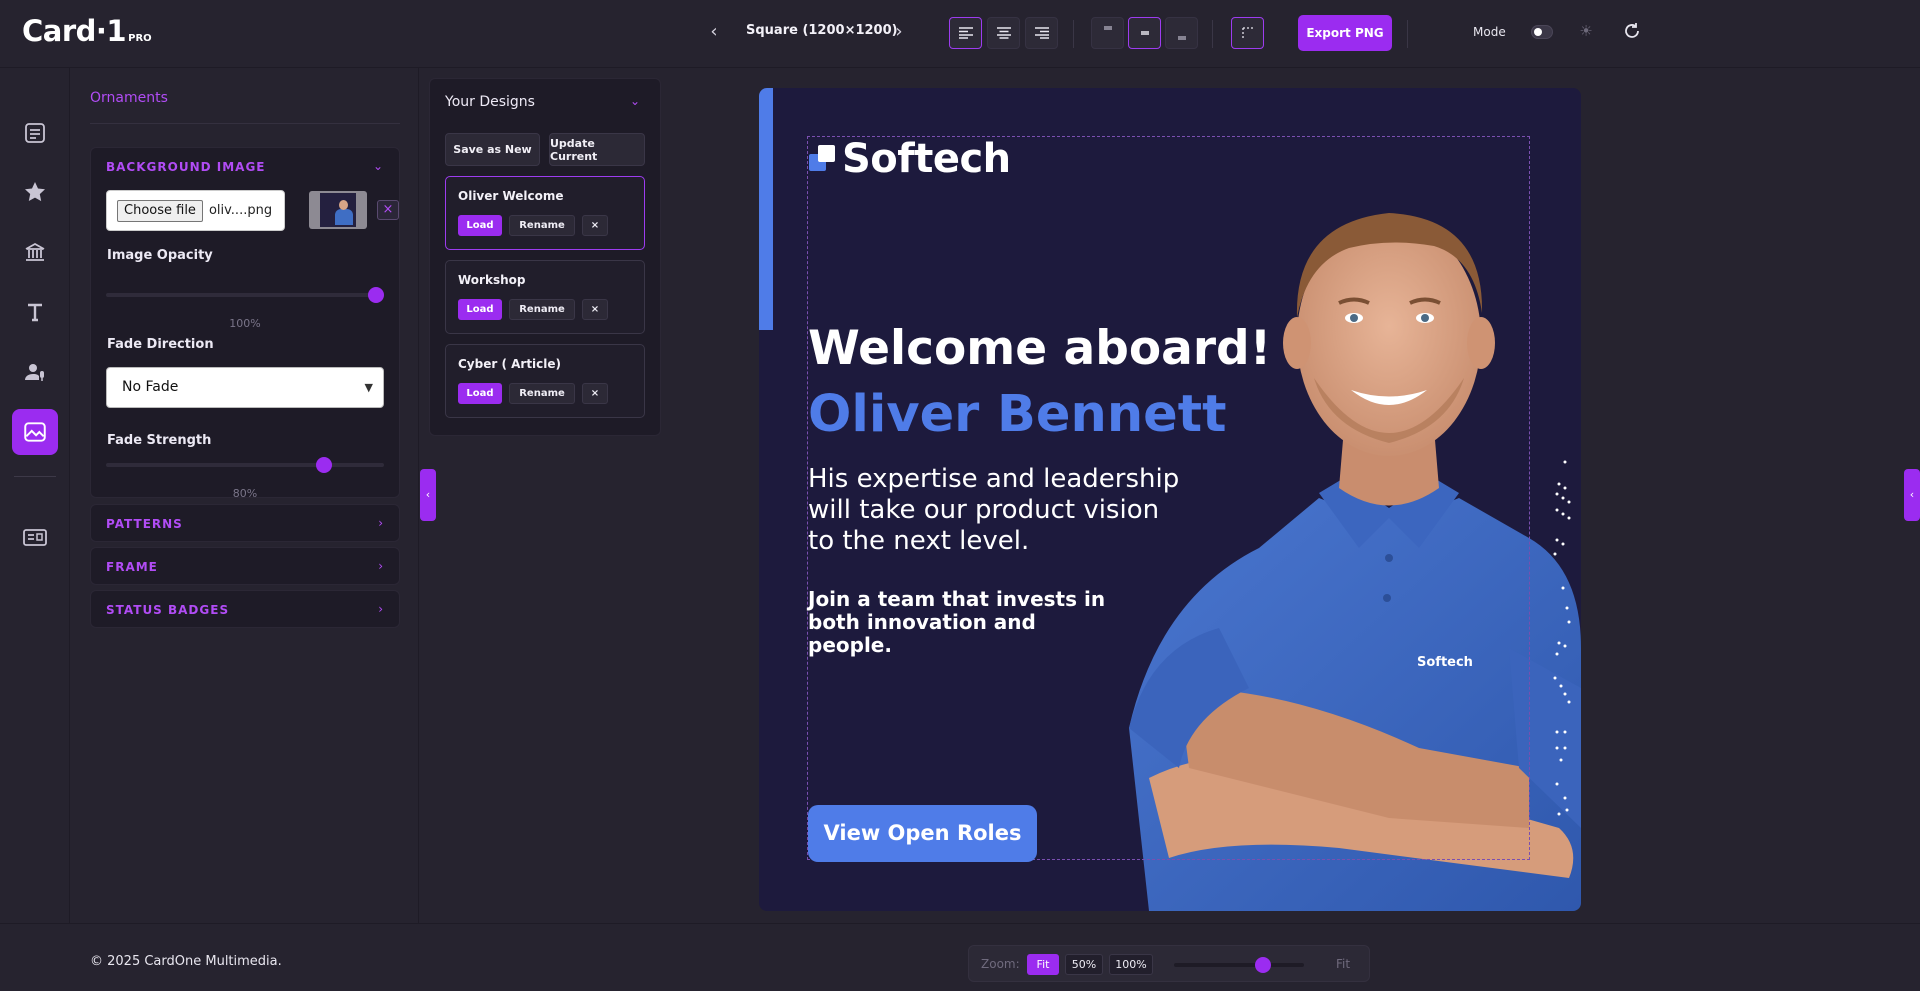 The width and height of the screenshot is (1920, 991). What do you see at coordinates (910, 159) in the screenshot?
I see `brand-logo: Softech` at bounding box center [910, 159].